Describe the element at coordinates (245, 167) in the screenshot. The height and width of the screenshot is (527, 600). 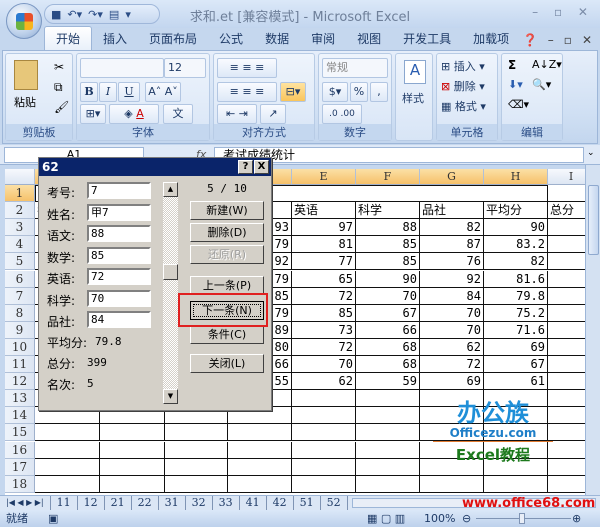
I see `help-button: ?` at that location.